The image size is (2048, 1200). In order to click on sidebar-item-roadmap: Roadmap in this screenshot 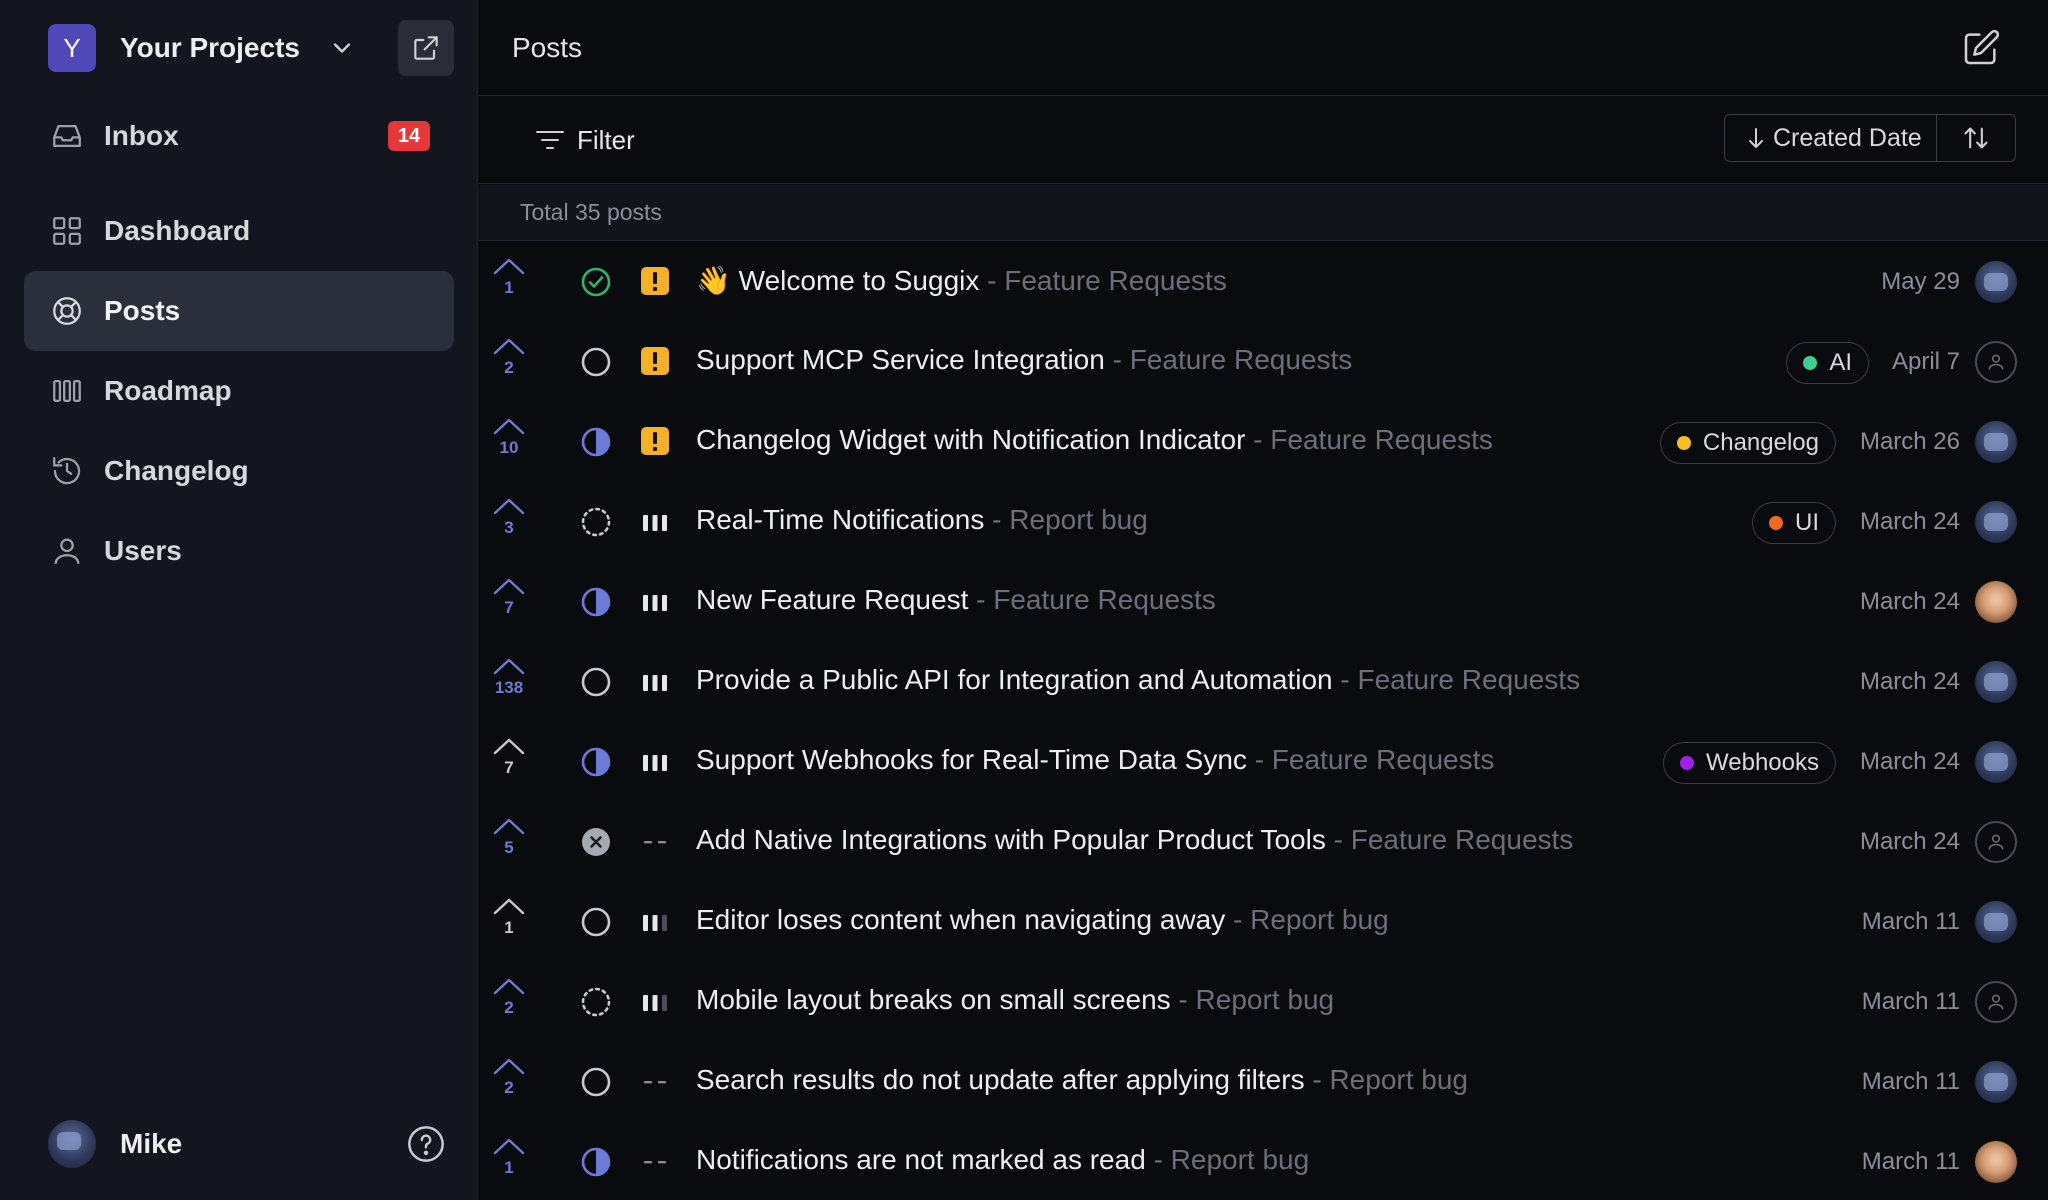, I will do `click(239, 391)`.